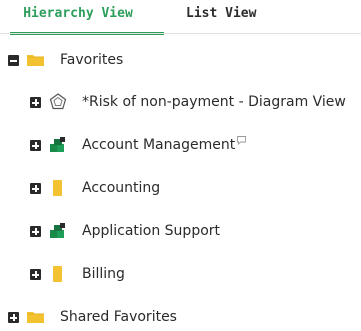 The image size is (361, 331). I want to click on tab-hierarchy-view-label: Hierarchy View, so click(78, 13).